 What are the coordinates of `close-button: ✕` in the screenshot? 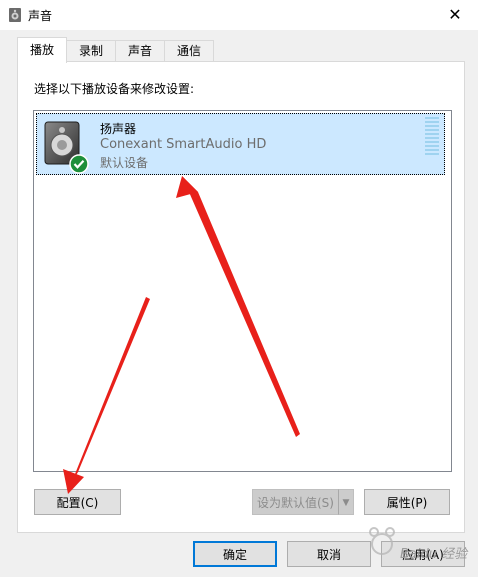 It's located at (455, 15).